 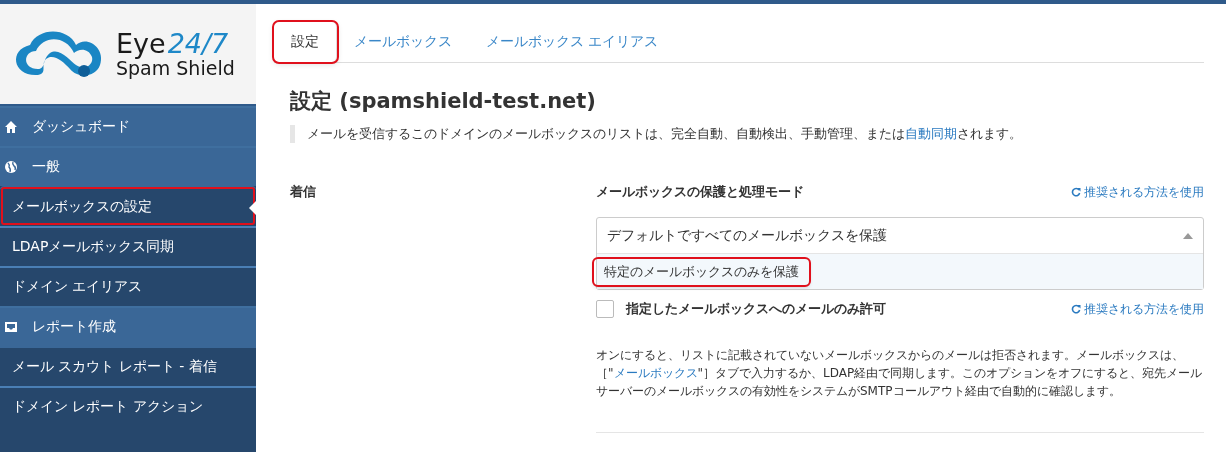 What do you see at coordinates (175, 68) in the screenshot?
I see `logo-subtitle: Spam Shield` at bounding box center [175, 68].